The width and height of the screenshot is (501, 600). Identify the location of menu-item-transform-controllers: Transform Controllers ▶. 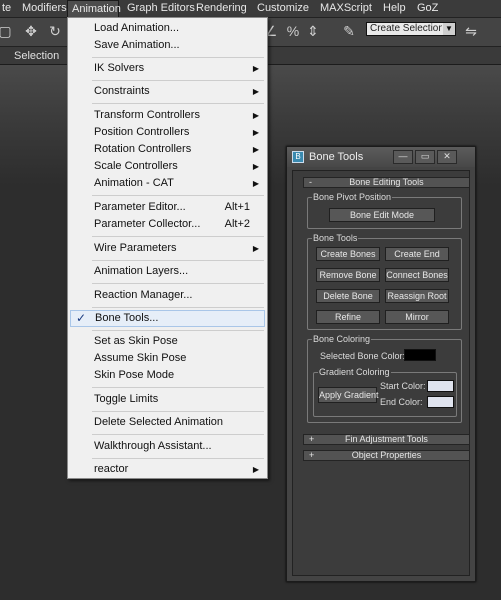
(167, 115).